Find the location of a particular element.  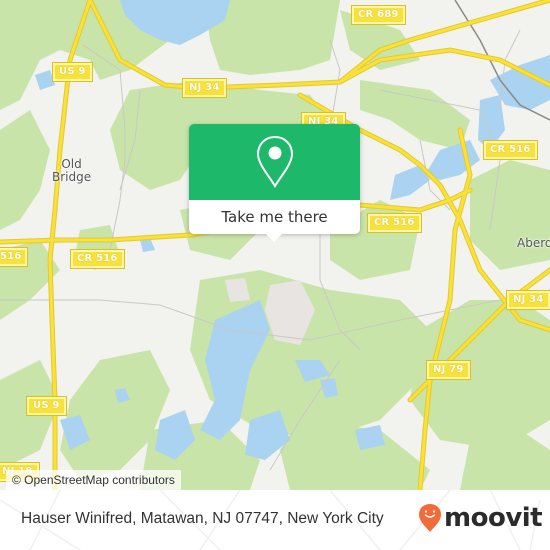

place-label-old-bridge: Old Bridge is located at coordinates (72, 170).